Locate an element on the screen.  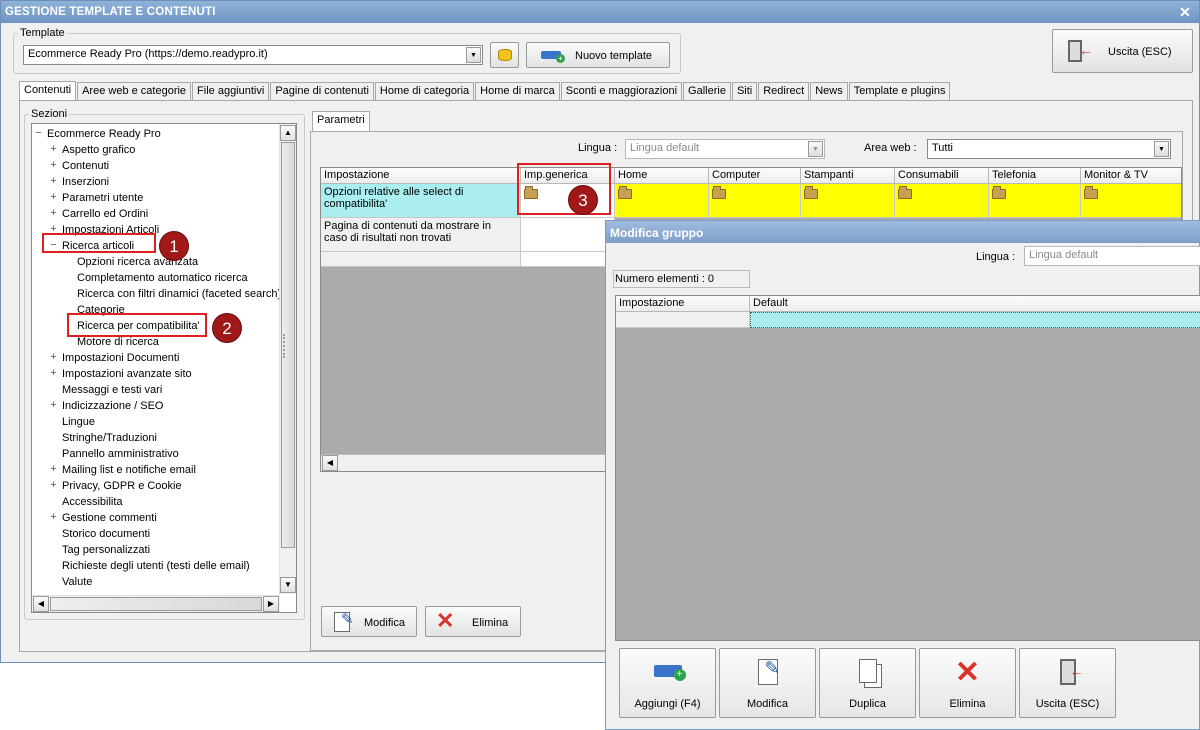
dialog-exit-button: ← Uscita (ESC) is located at coordinates (1067, 683).